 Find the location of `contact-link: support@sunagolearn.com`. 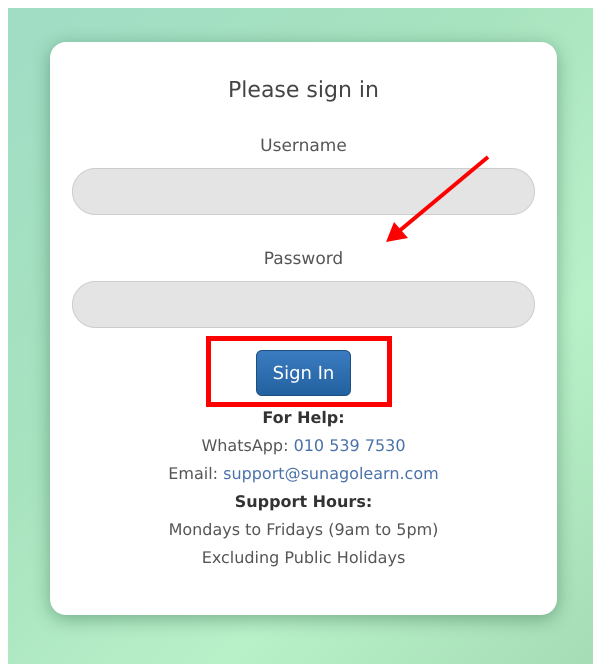

contact-link: support@sunagolearn.com is located at coordinates (331, 473).